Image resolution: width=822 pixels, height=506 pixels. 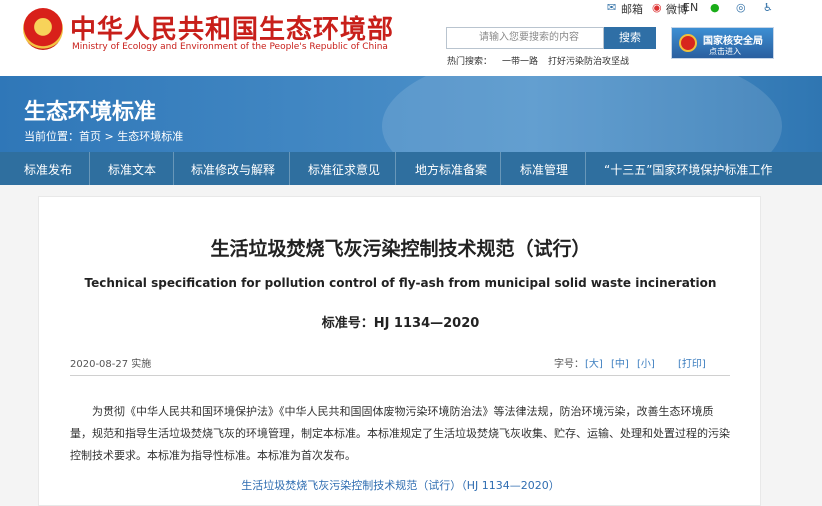 What do you see at coordinates (132, 170) in the screenshot?
I see `nav-standard-text: 标准文本` at bounding box center [132, 170].